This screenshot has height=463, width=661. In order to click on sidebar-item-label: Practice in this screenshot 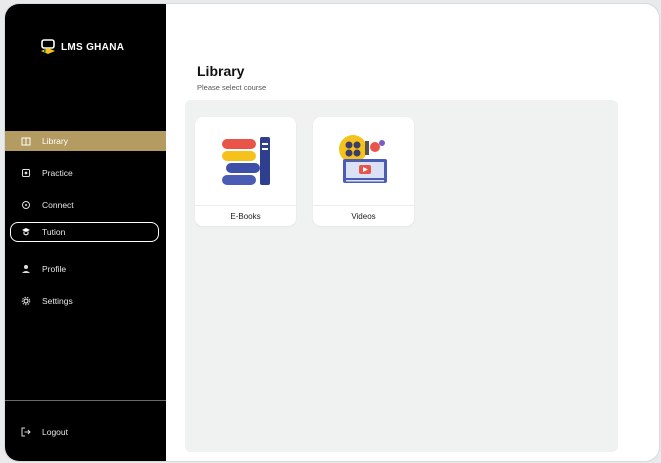, I will do `click(57, 173)`.